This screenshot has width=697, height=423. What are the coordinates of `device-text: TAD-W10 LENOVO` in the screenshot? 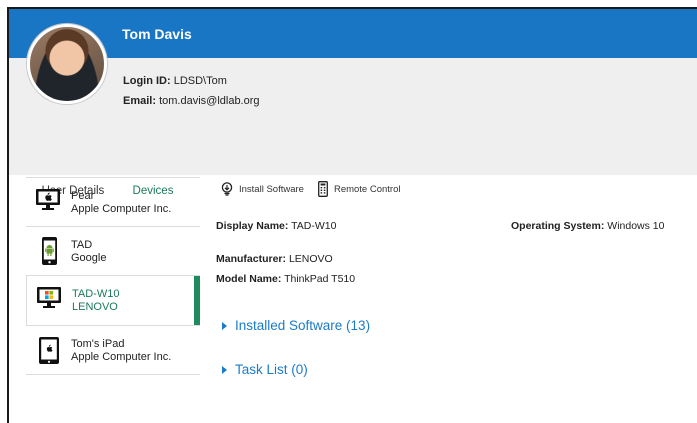 It's located at (95, 301).